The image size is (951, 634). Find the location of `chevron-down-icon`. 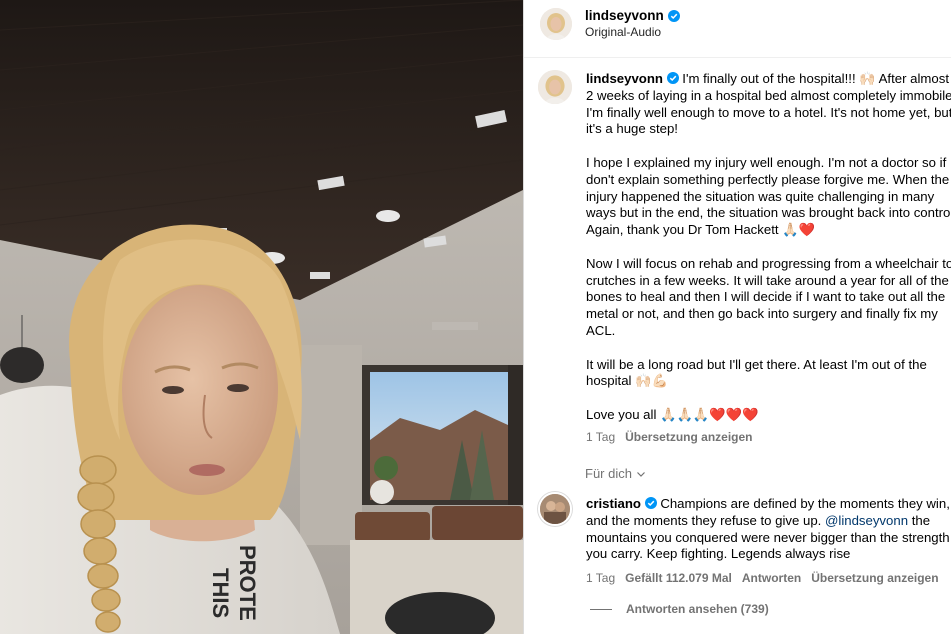

chevron-down-icon is located at coordinates (641, 474).